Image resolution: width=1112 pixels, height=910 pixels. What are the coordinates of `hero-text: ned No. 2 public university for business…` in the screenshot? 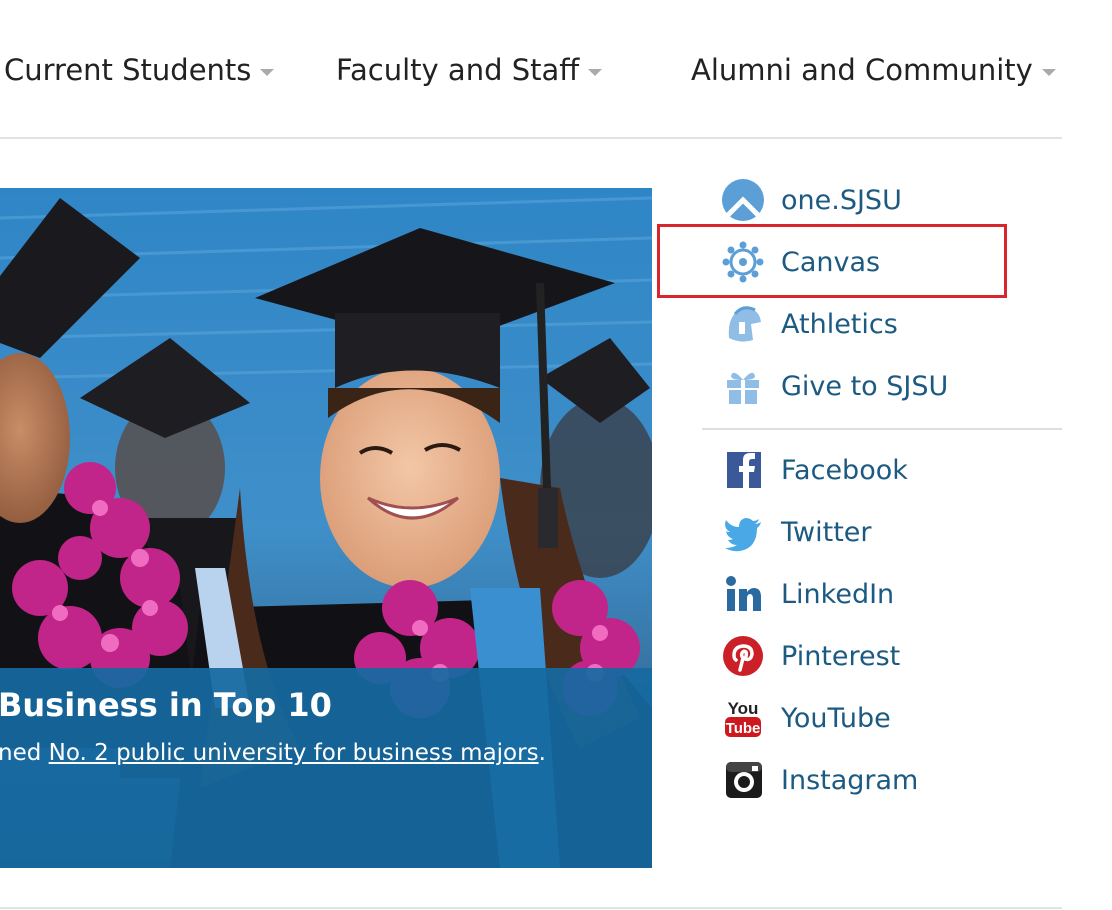 It's located at (273, 753).